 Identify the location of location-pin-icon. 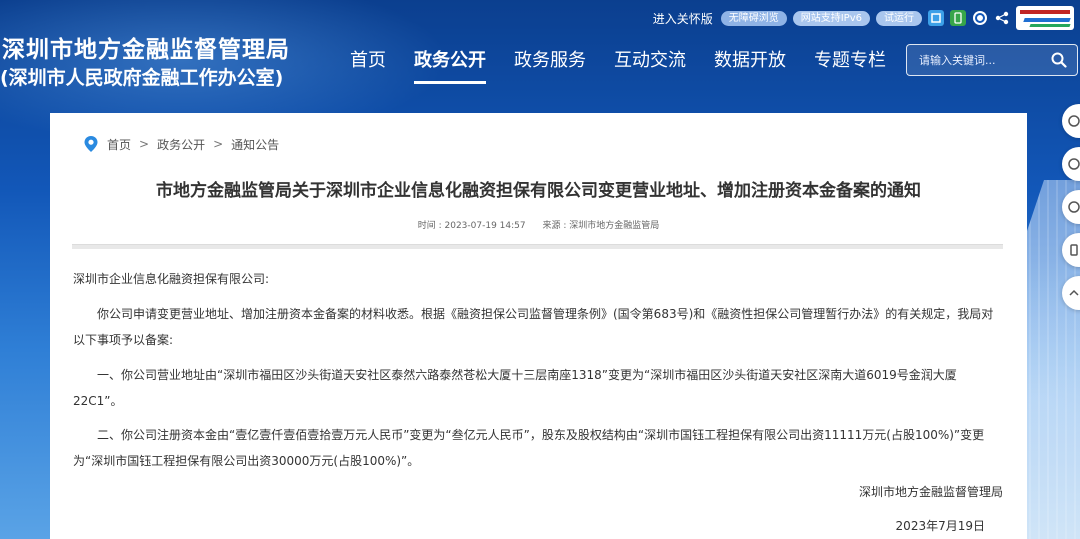
(91, 144).